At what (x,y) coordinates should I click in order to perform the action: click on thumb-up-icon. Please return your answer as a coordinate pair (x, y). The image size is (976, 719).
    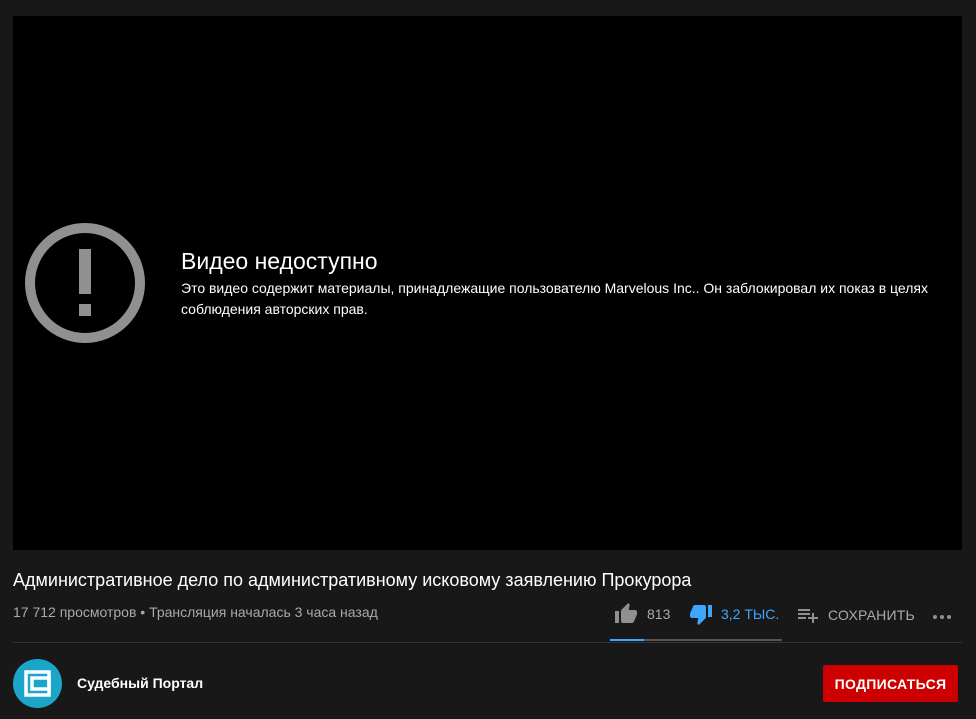
    Looking at the image, I should click on (626, 613).